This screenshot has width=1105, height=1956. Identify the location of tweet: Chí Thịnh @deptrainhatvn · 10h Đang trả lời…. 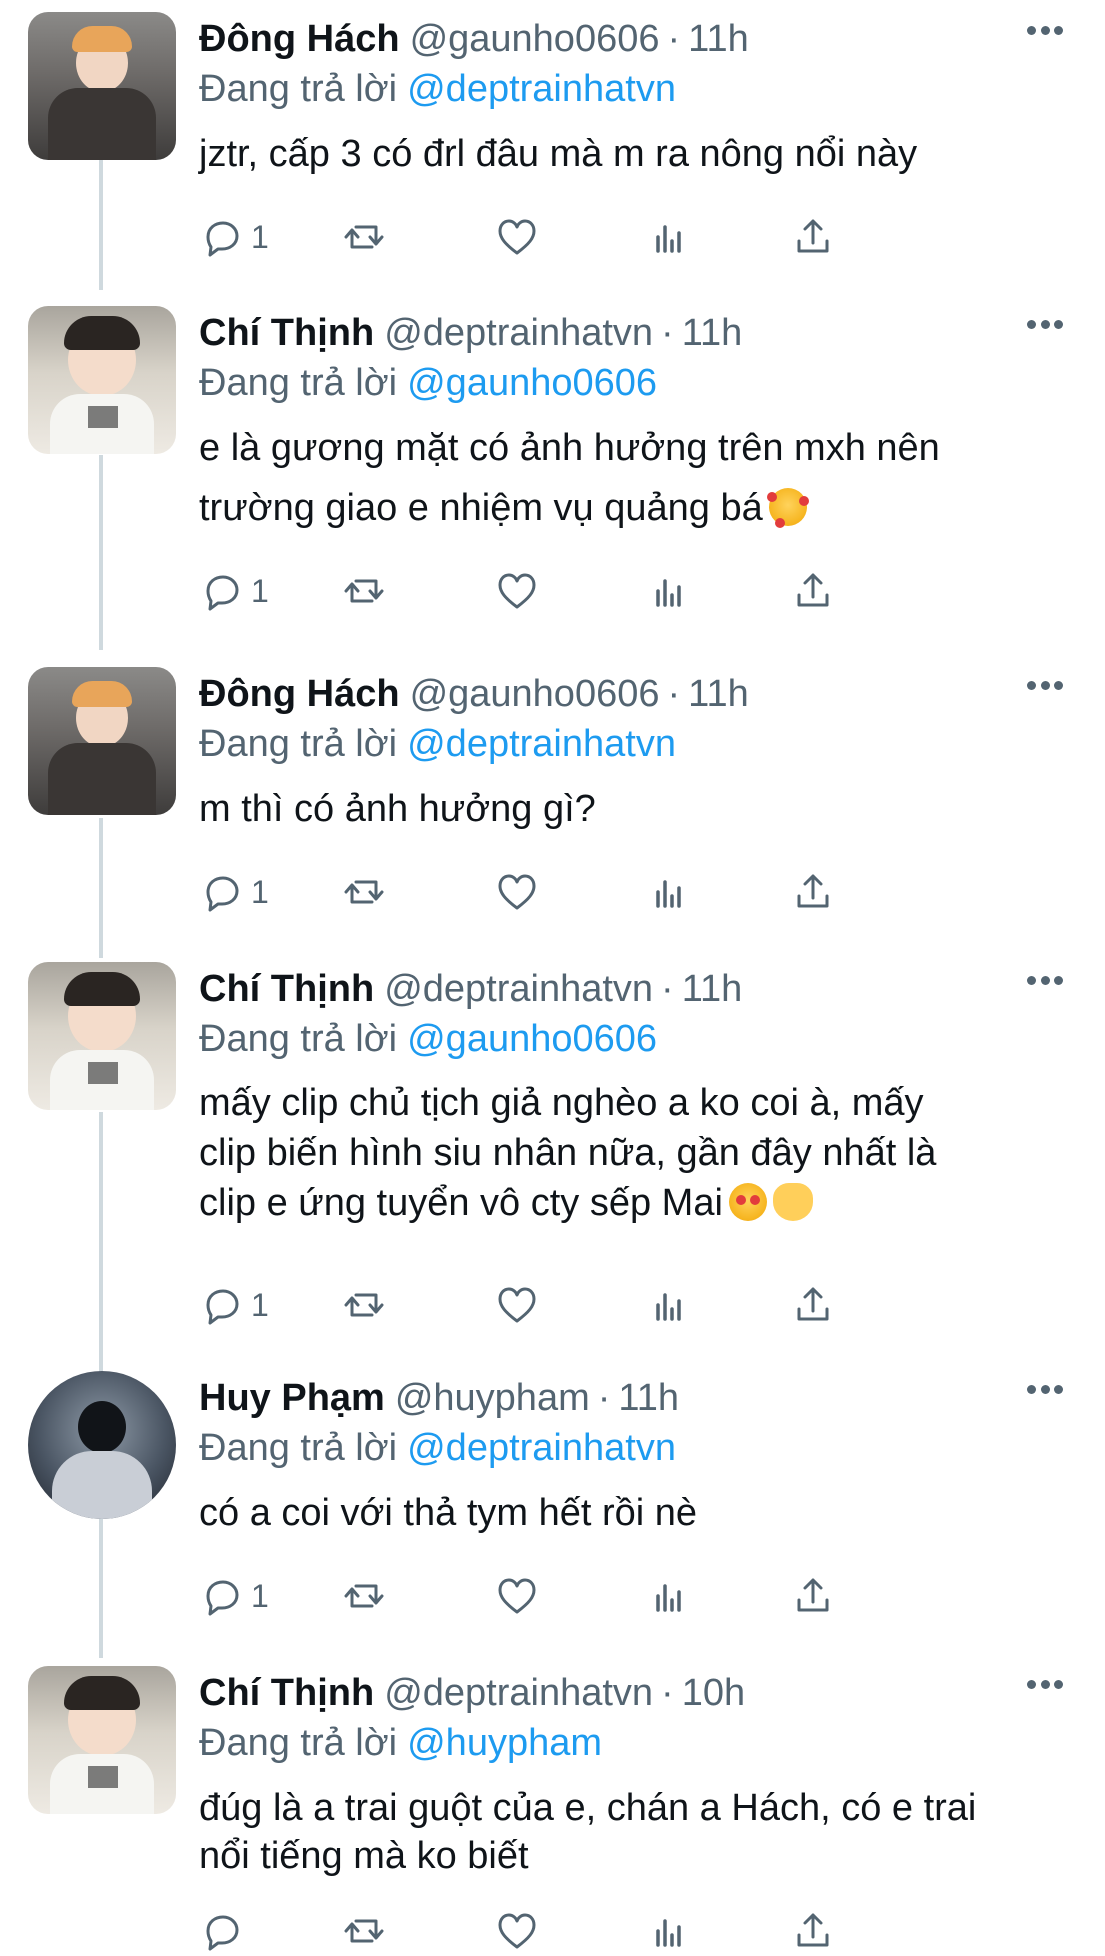
(552, 1808).